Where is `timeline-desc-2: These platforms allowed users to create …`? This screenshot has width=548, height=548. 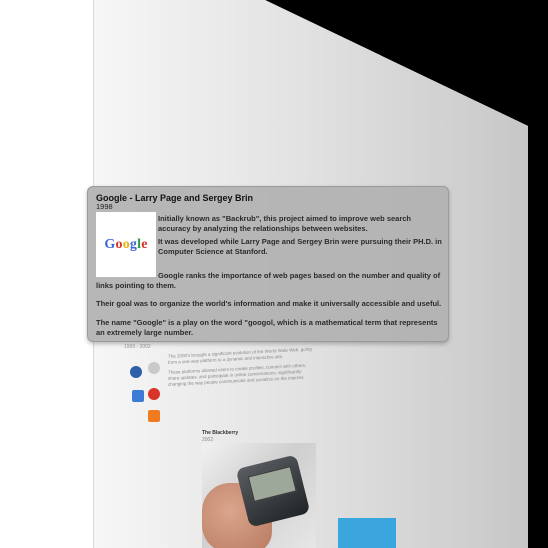
timeline-desc-2: These platforms allowed users to create … is located at coordinates (237, 374).